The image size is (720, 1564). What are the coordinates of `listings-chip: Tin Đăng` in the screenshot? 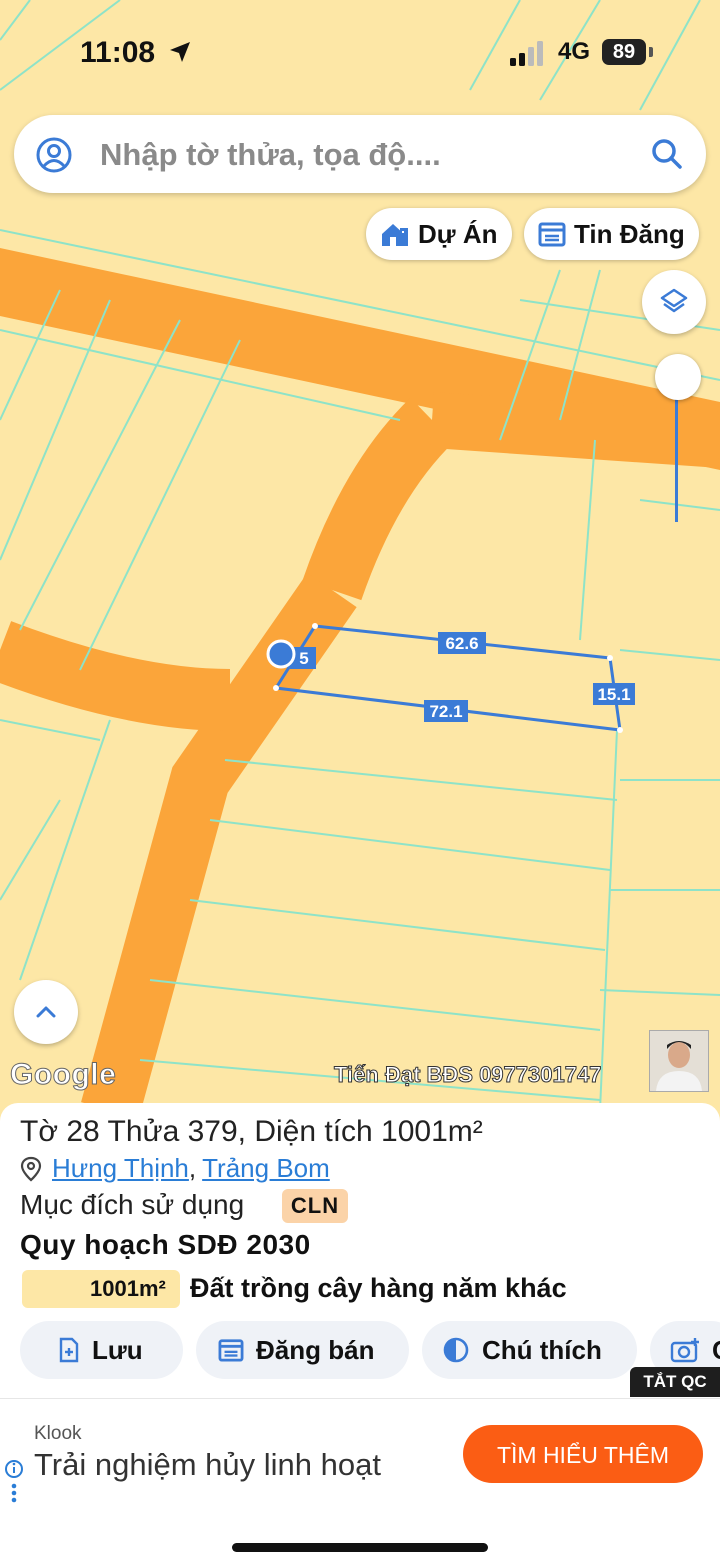 It's located at (611, 234).